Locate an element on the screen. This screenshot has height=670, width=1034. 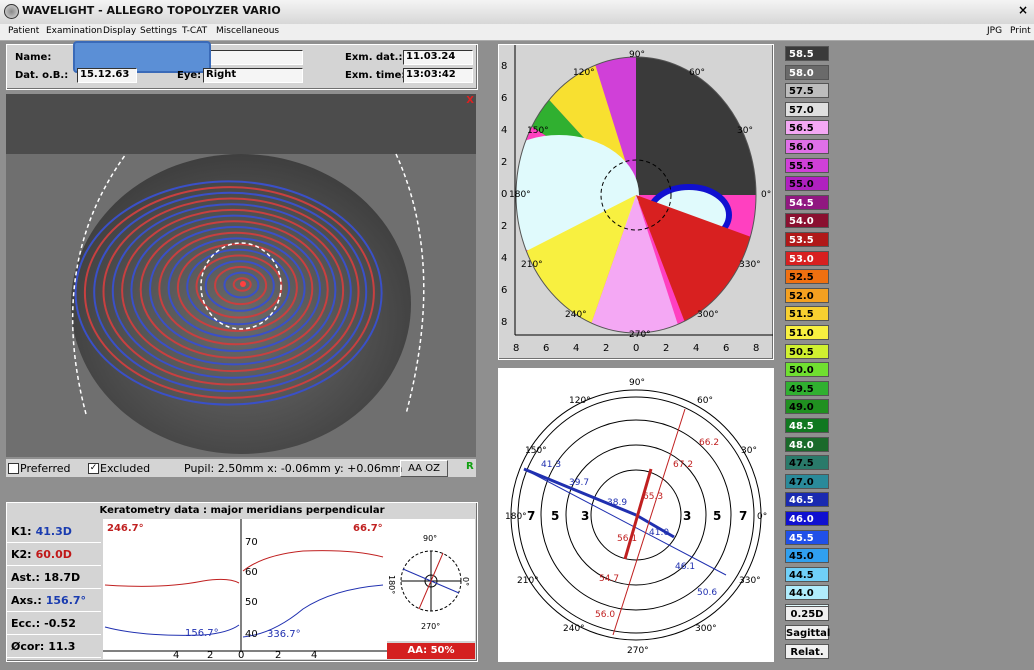
kerato-row-label: Axs.: is located at coordinates (26, 600).